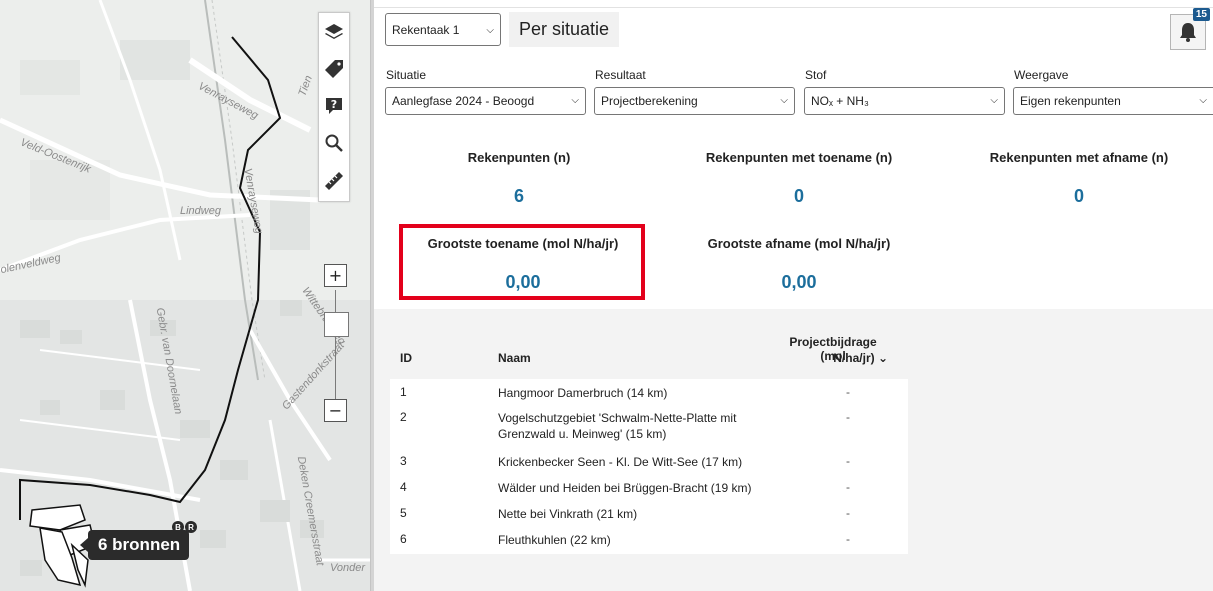 The image size is (1213, 591). I want to click on stof-select: NOₓ + NH₃ ⌵, so click(904, 101).